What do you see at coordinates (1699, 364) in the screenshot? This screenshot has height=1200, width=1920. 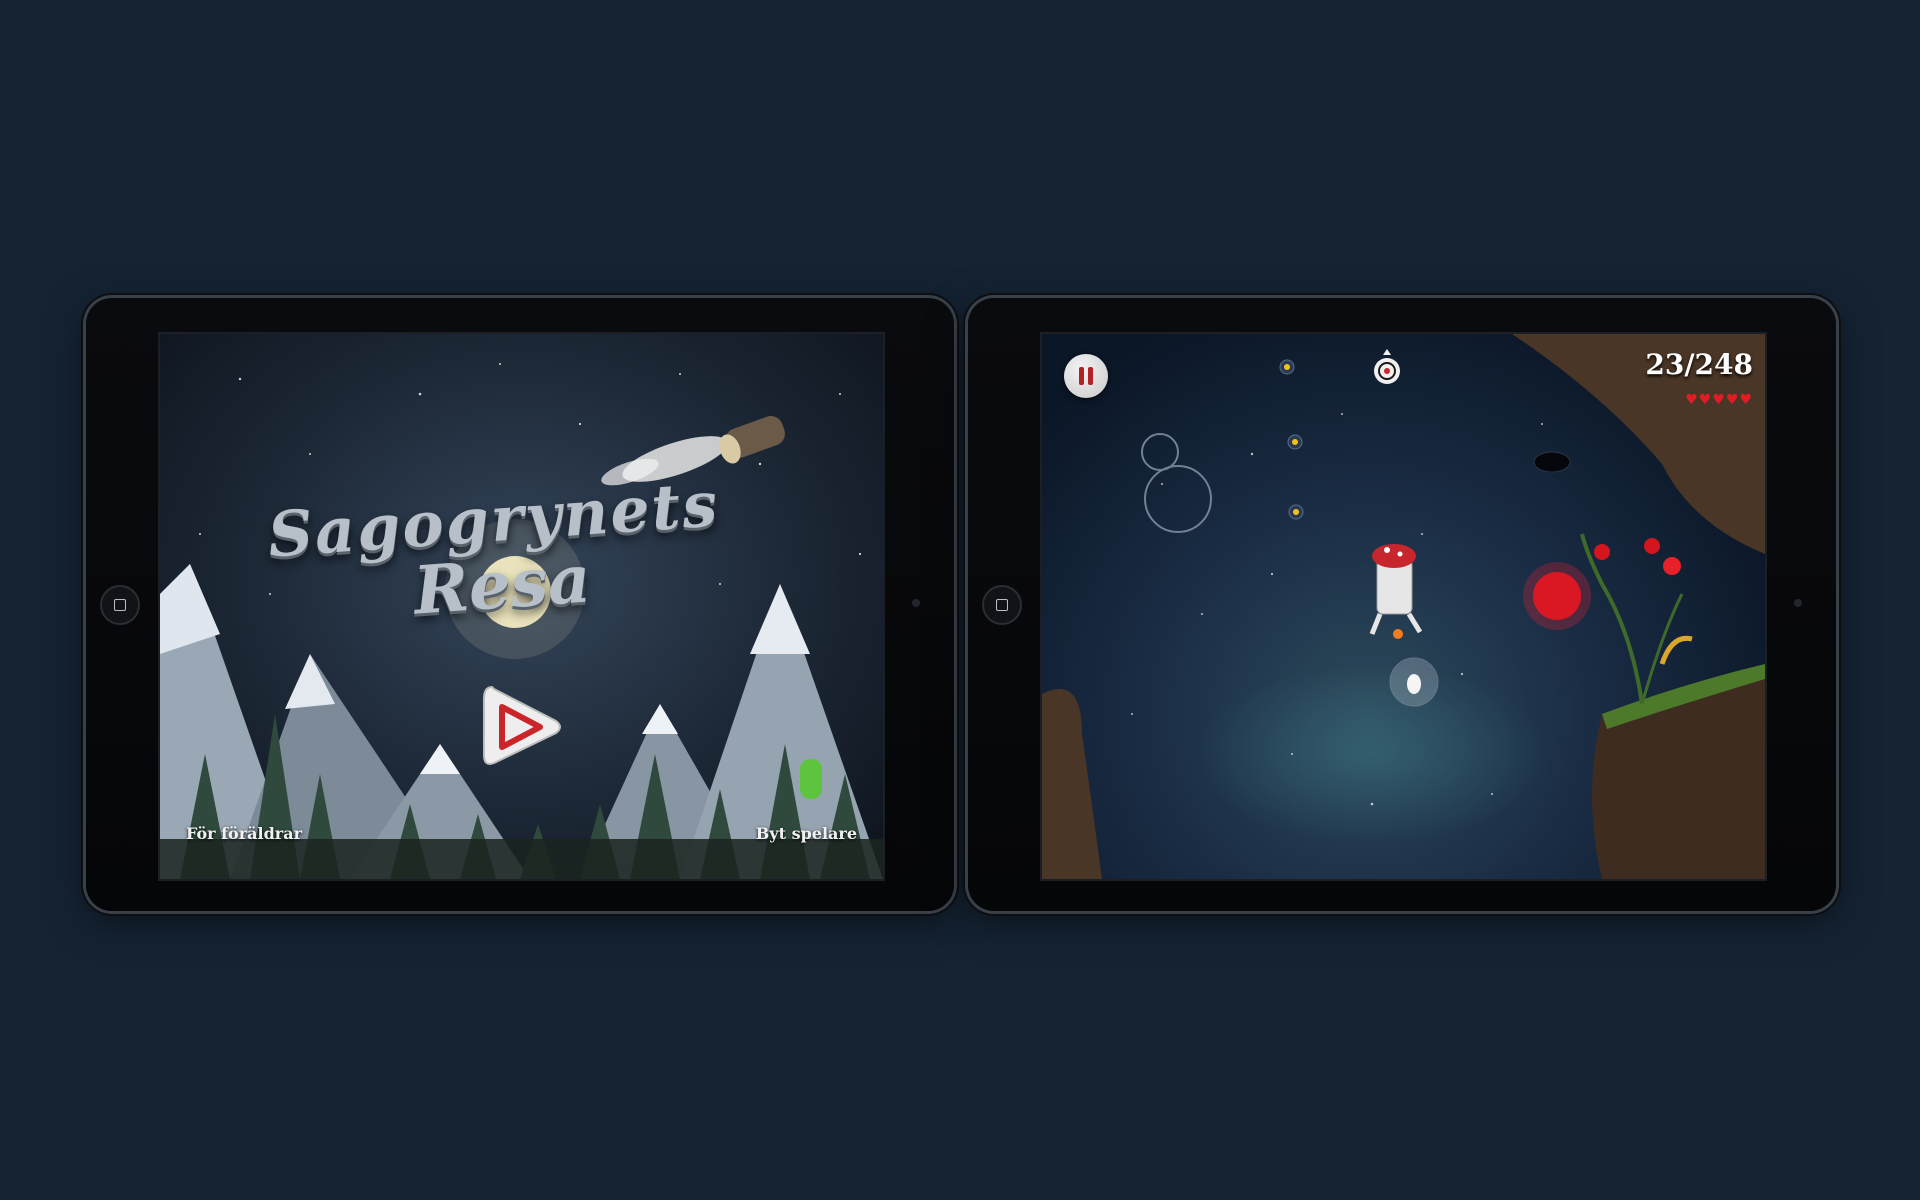 I see `score-counter: 23/248` at bounding box center [1699, 364].